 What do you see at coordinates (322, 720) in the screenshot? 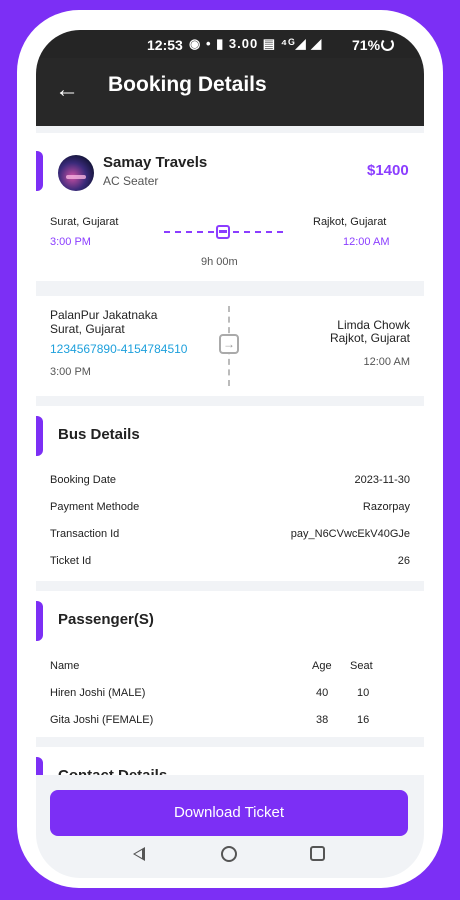
I see `passenger-age: 38` at bounding box center [322, 720].